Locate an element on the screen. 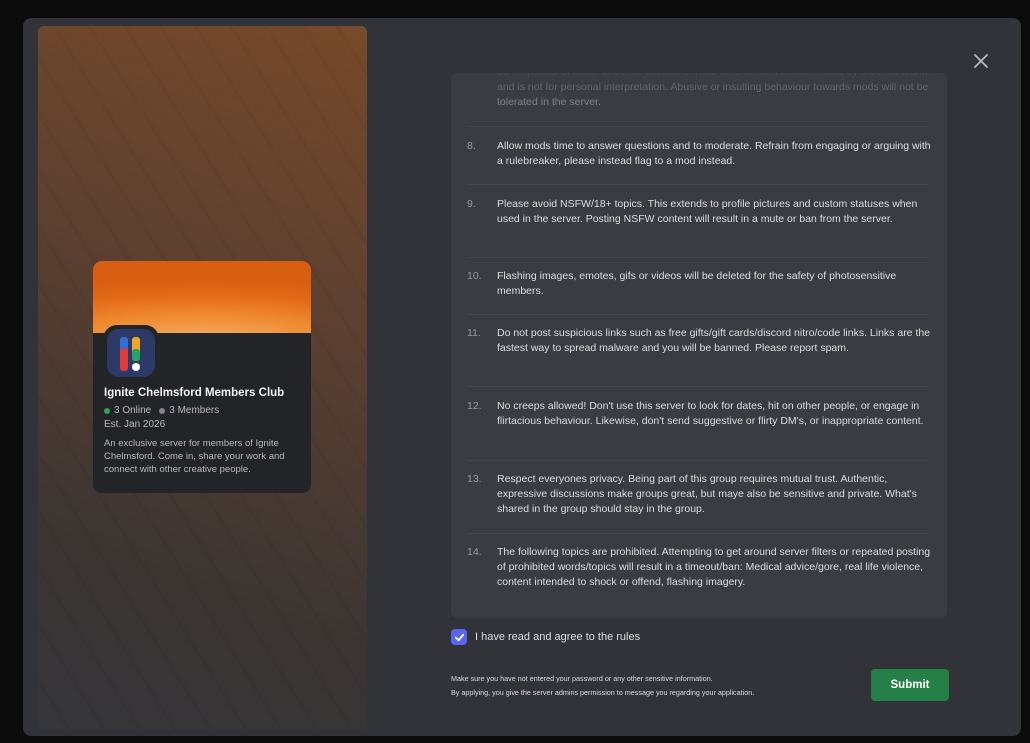 This screenshot has height=743, width=1030. agree-label: I have read and agree to the rules is located at coordinates (557, 637).